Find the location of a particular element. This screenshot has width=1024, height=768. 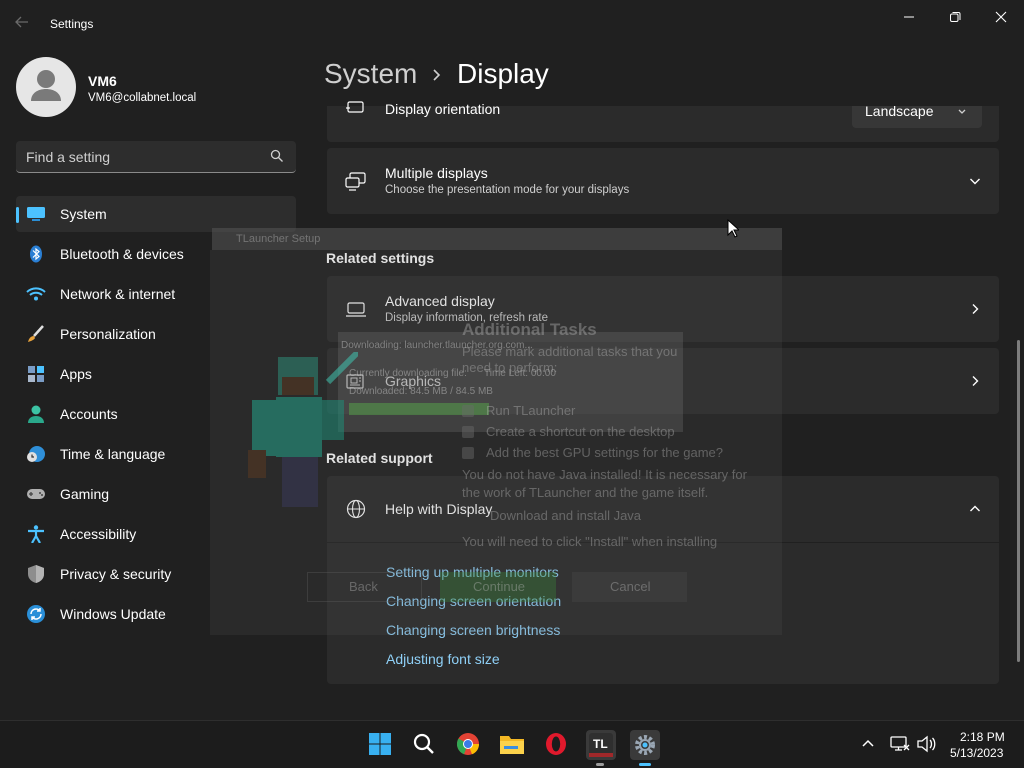

taskbar-date: 5/13/2023 is located at coordinates (976, 753).